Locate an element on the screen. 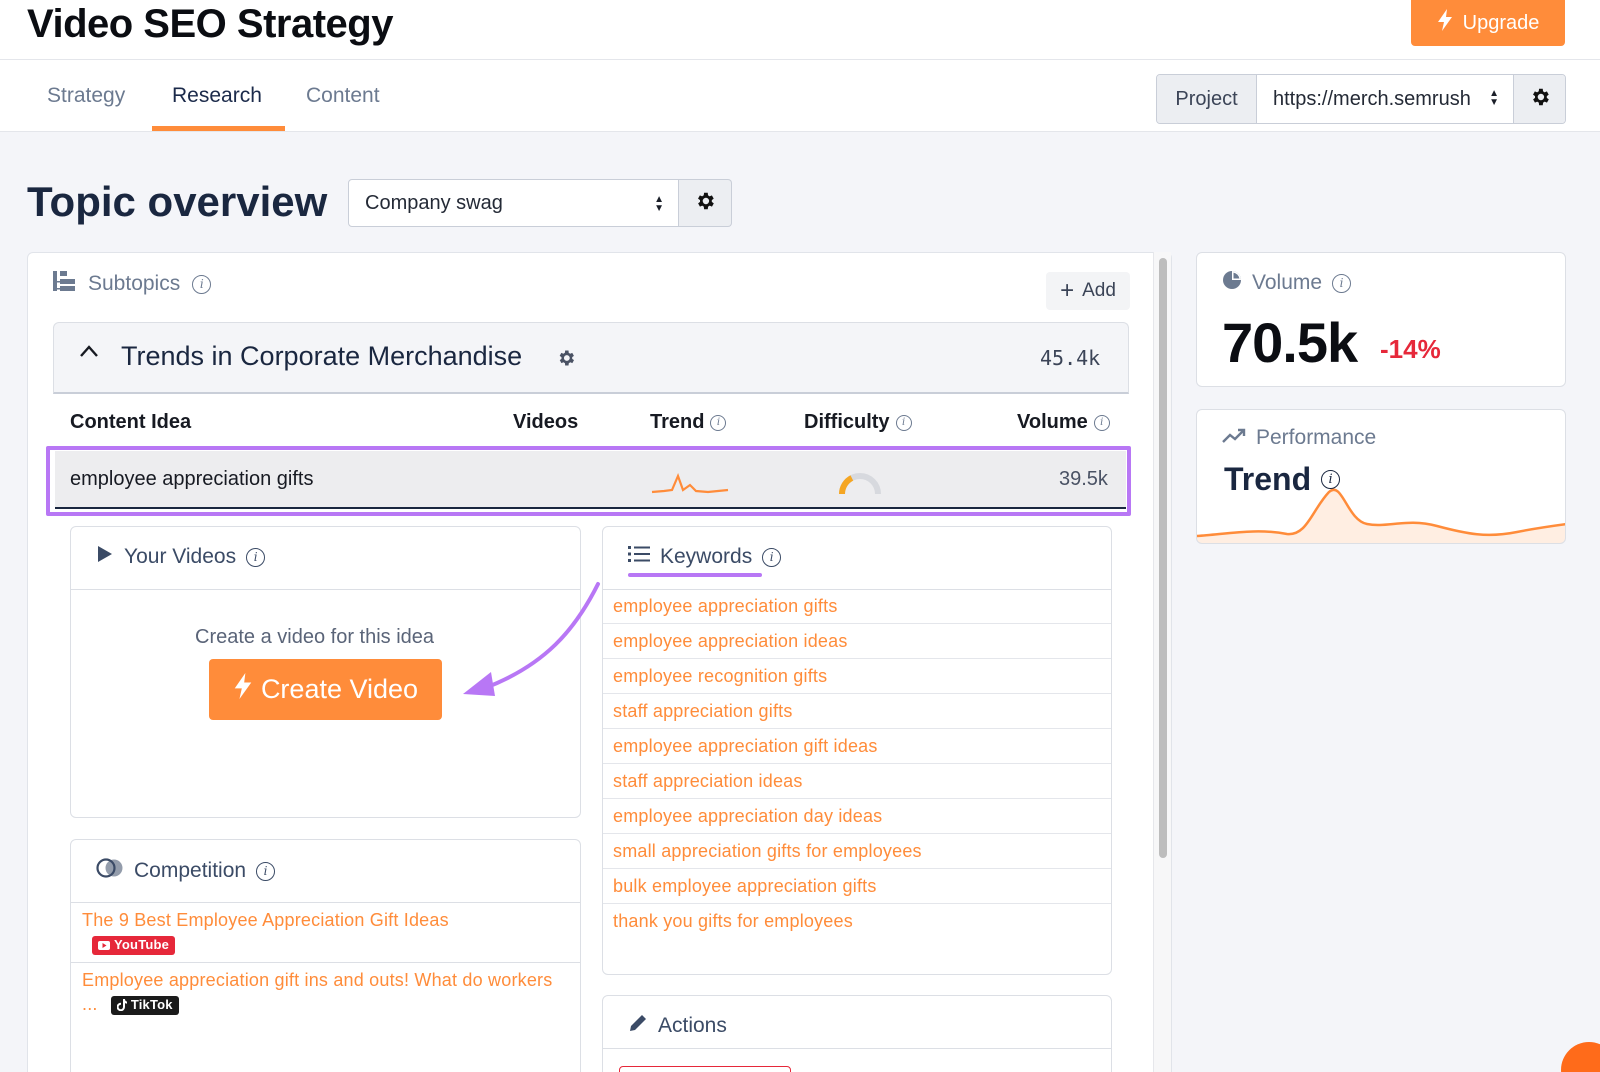  create-video-label: Create Video is located at coordinates (339, 689).